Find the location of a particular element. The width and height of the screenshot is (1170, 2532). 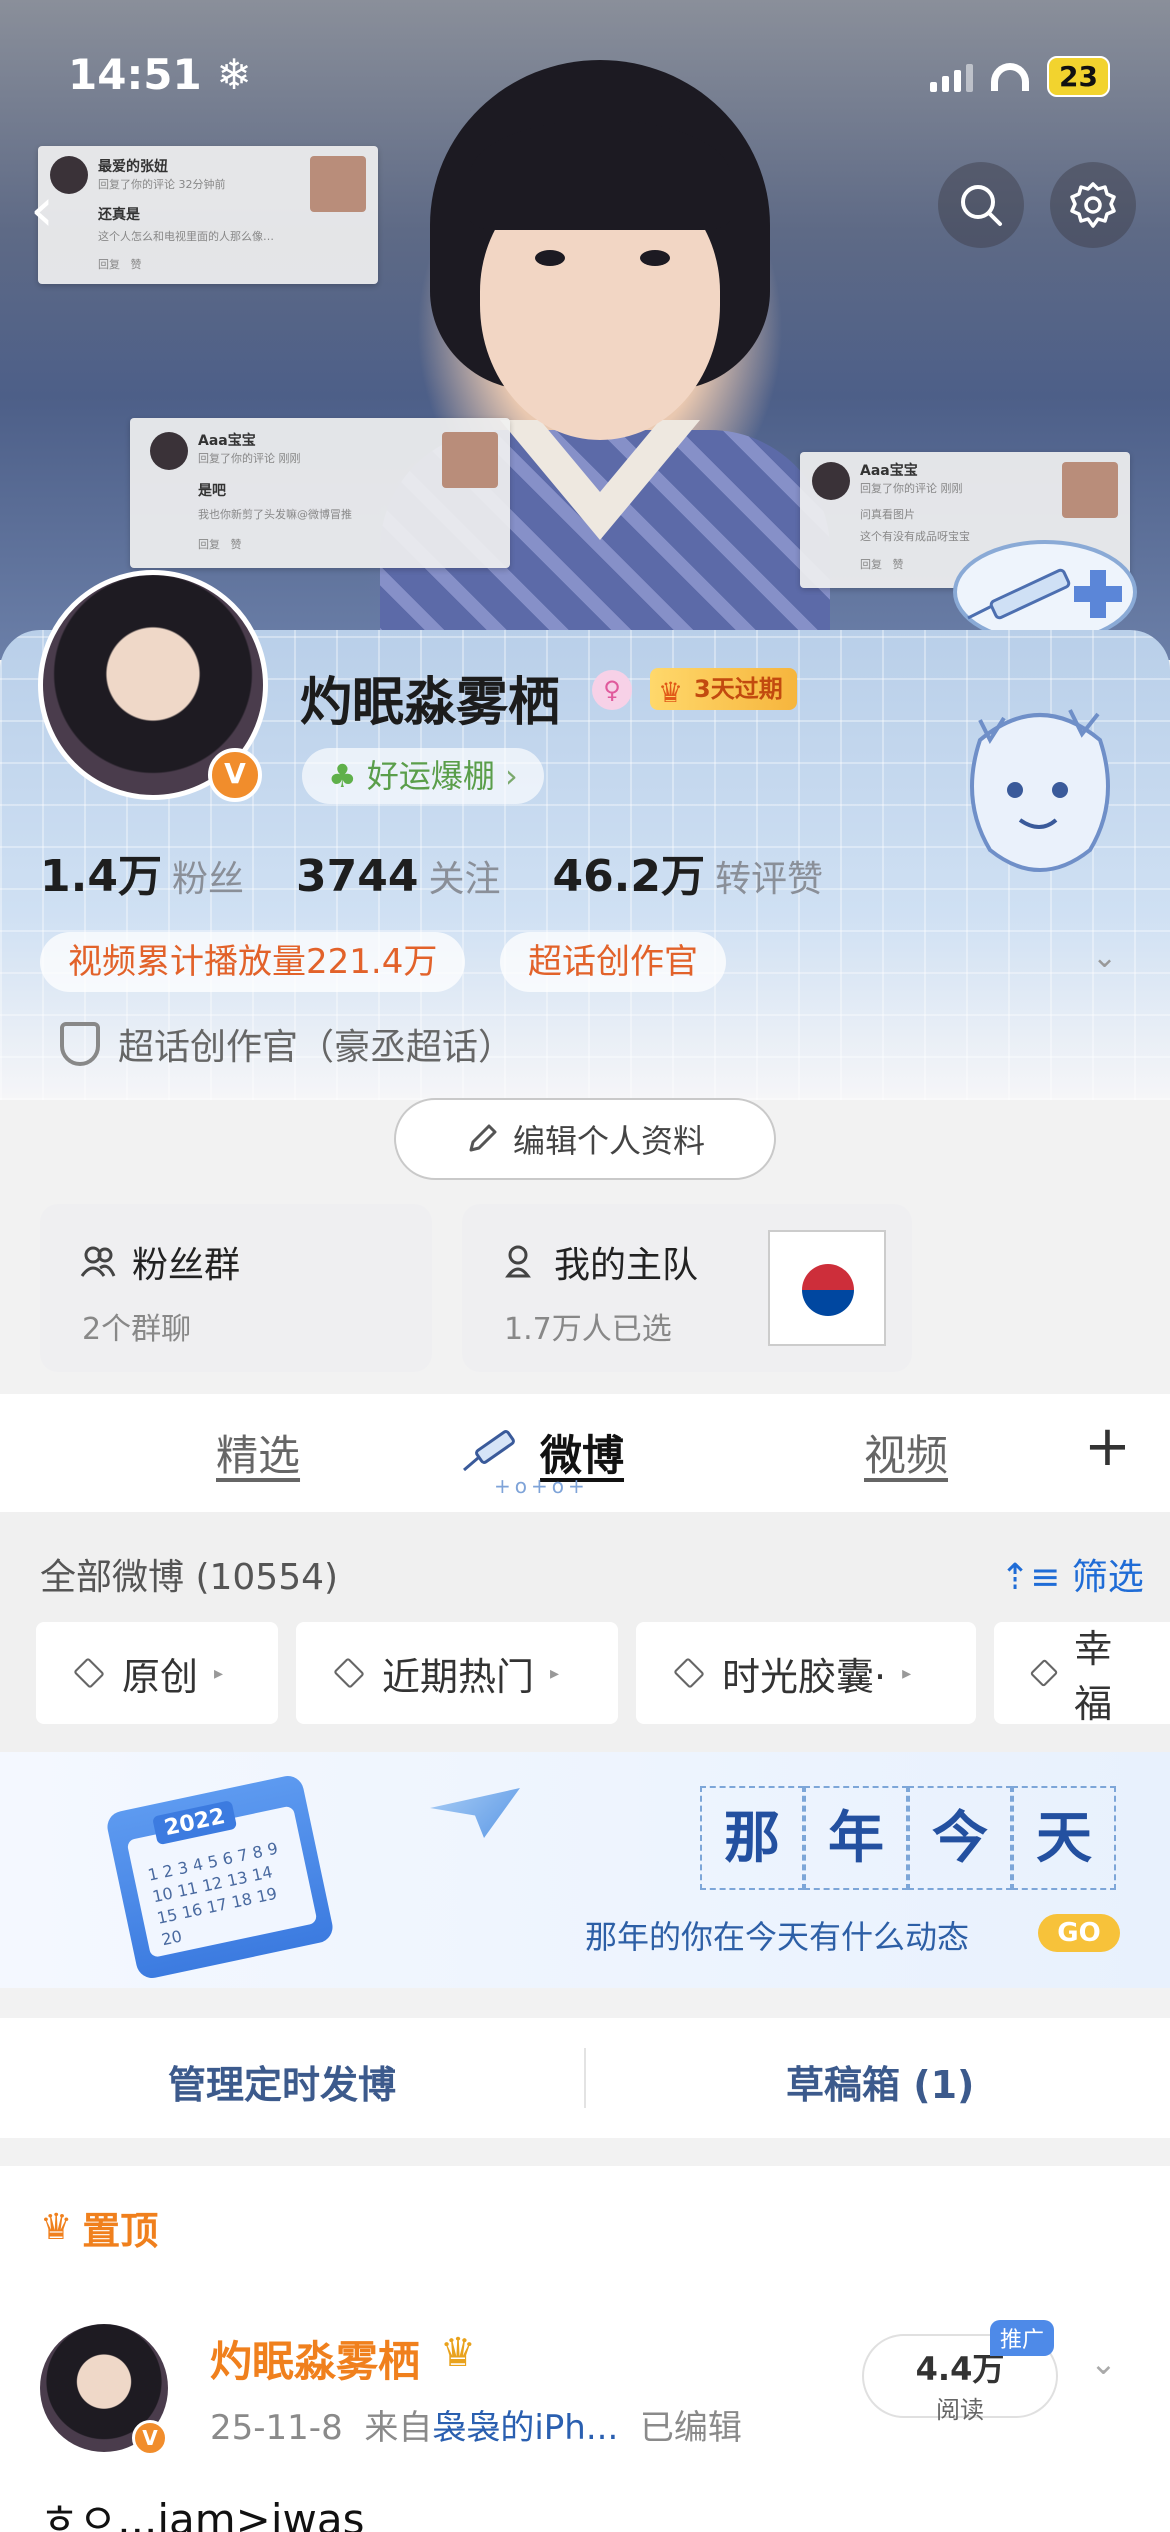

tab-featured: 精选 is located at coordinates (258, 1452).